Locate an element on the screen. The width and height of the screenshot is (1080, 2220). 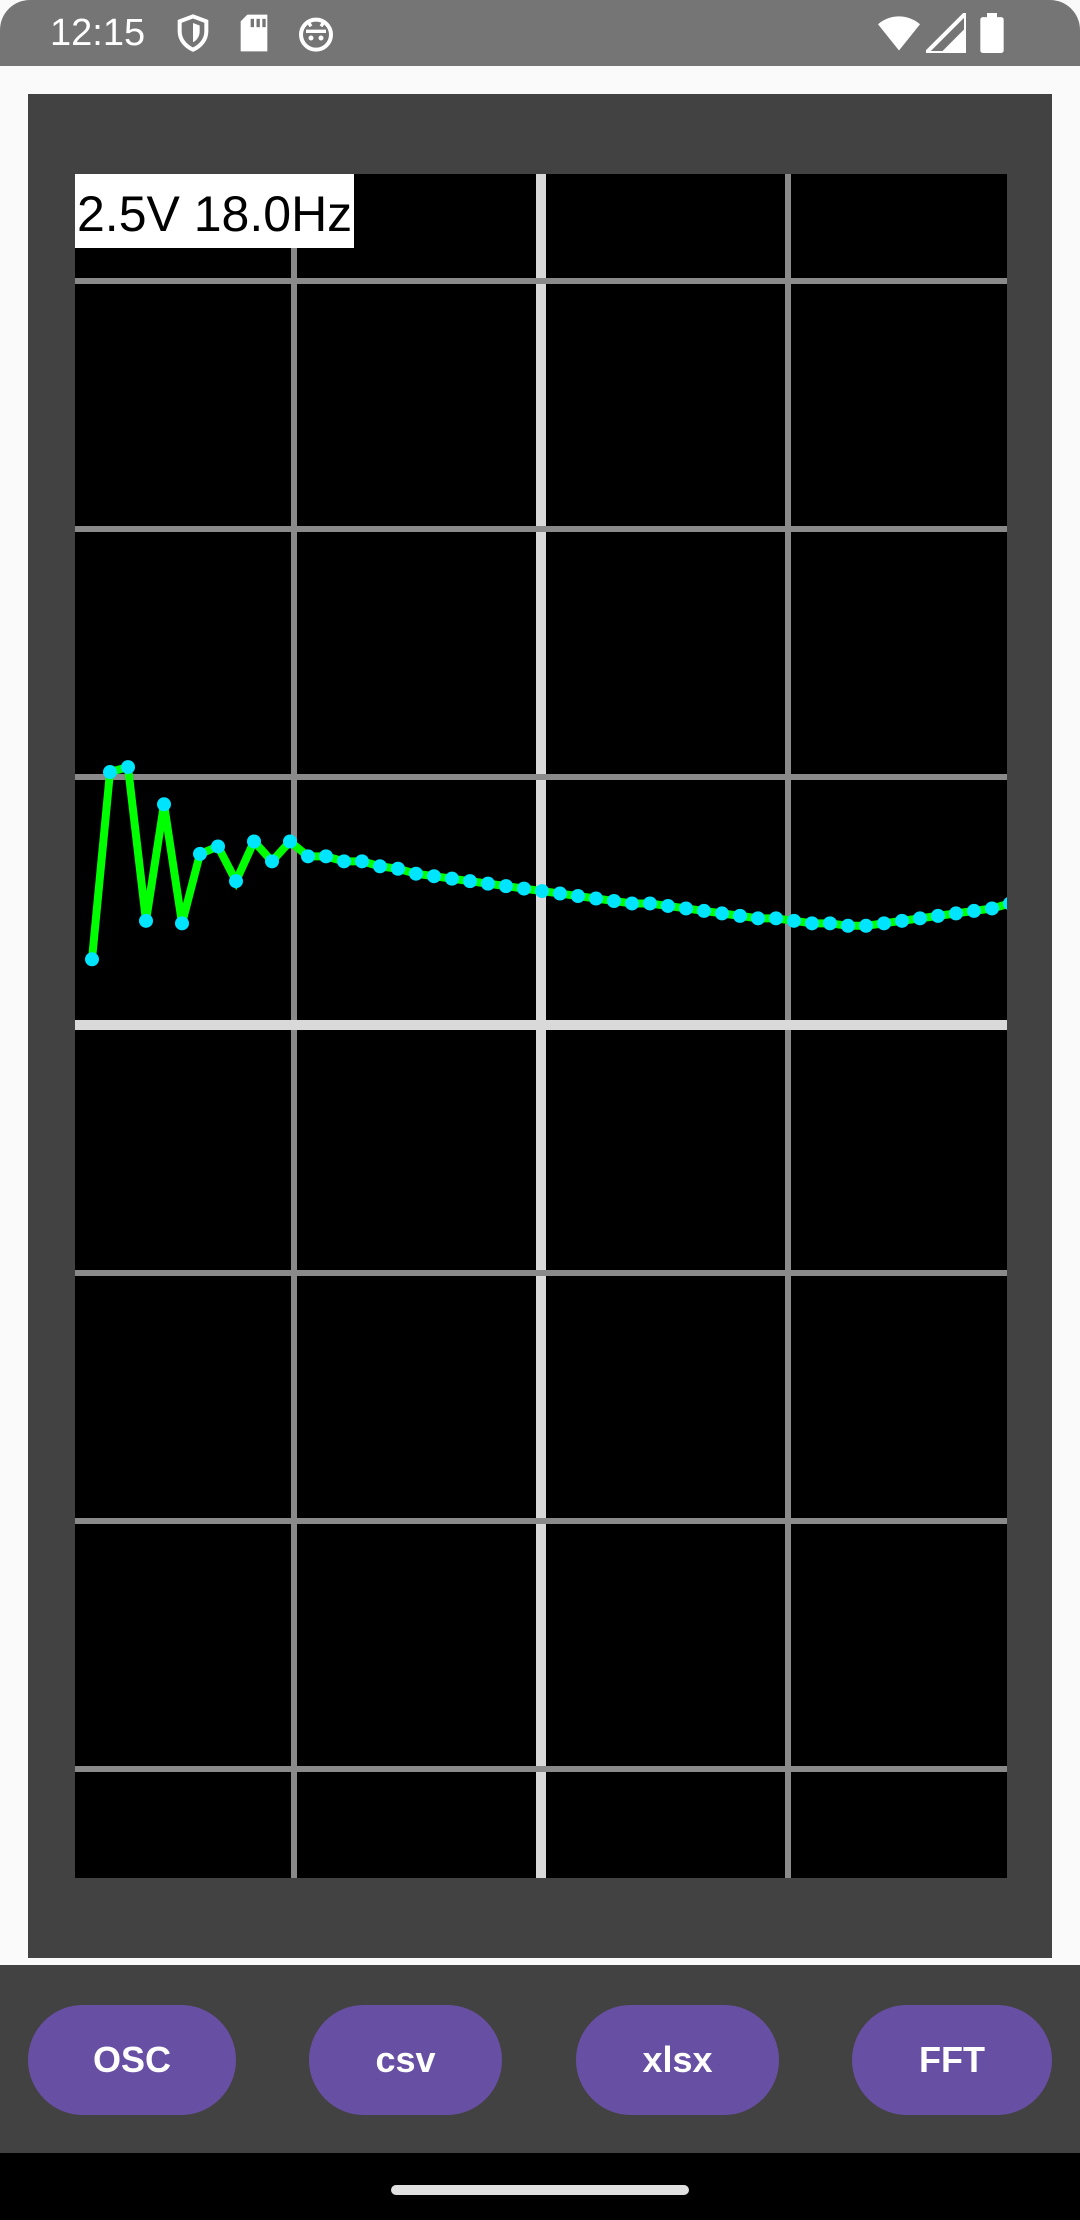
xlsx-export-button: xlsx is located at coordinates (677, 2060).